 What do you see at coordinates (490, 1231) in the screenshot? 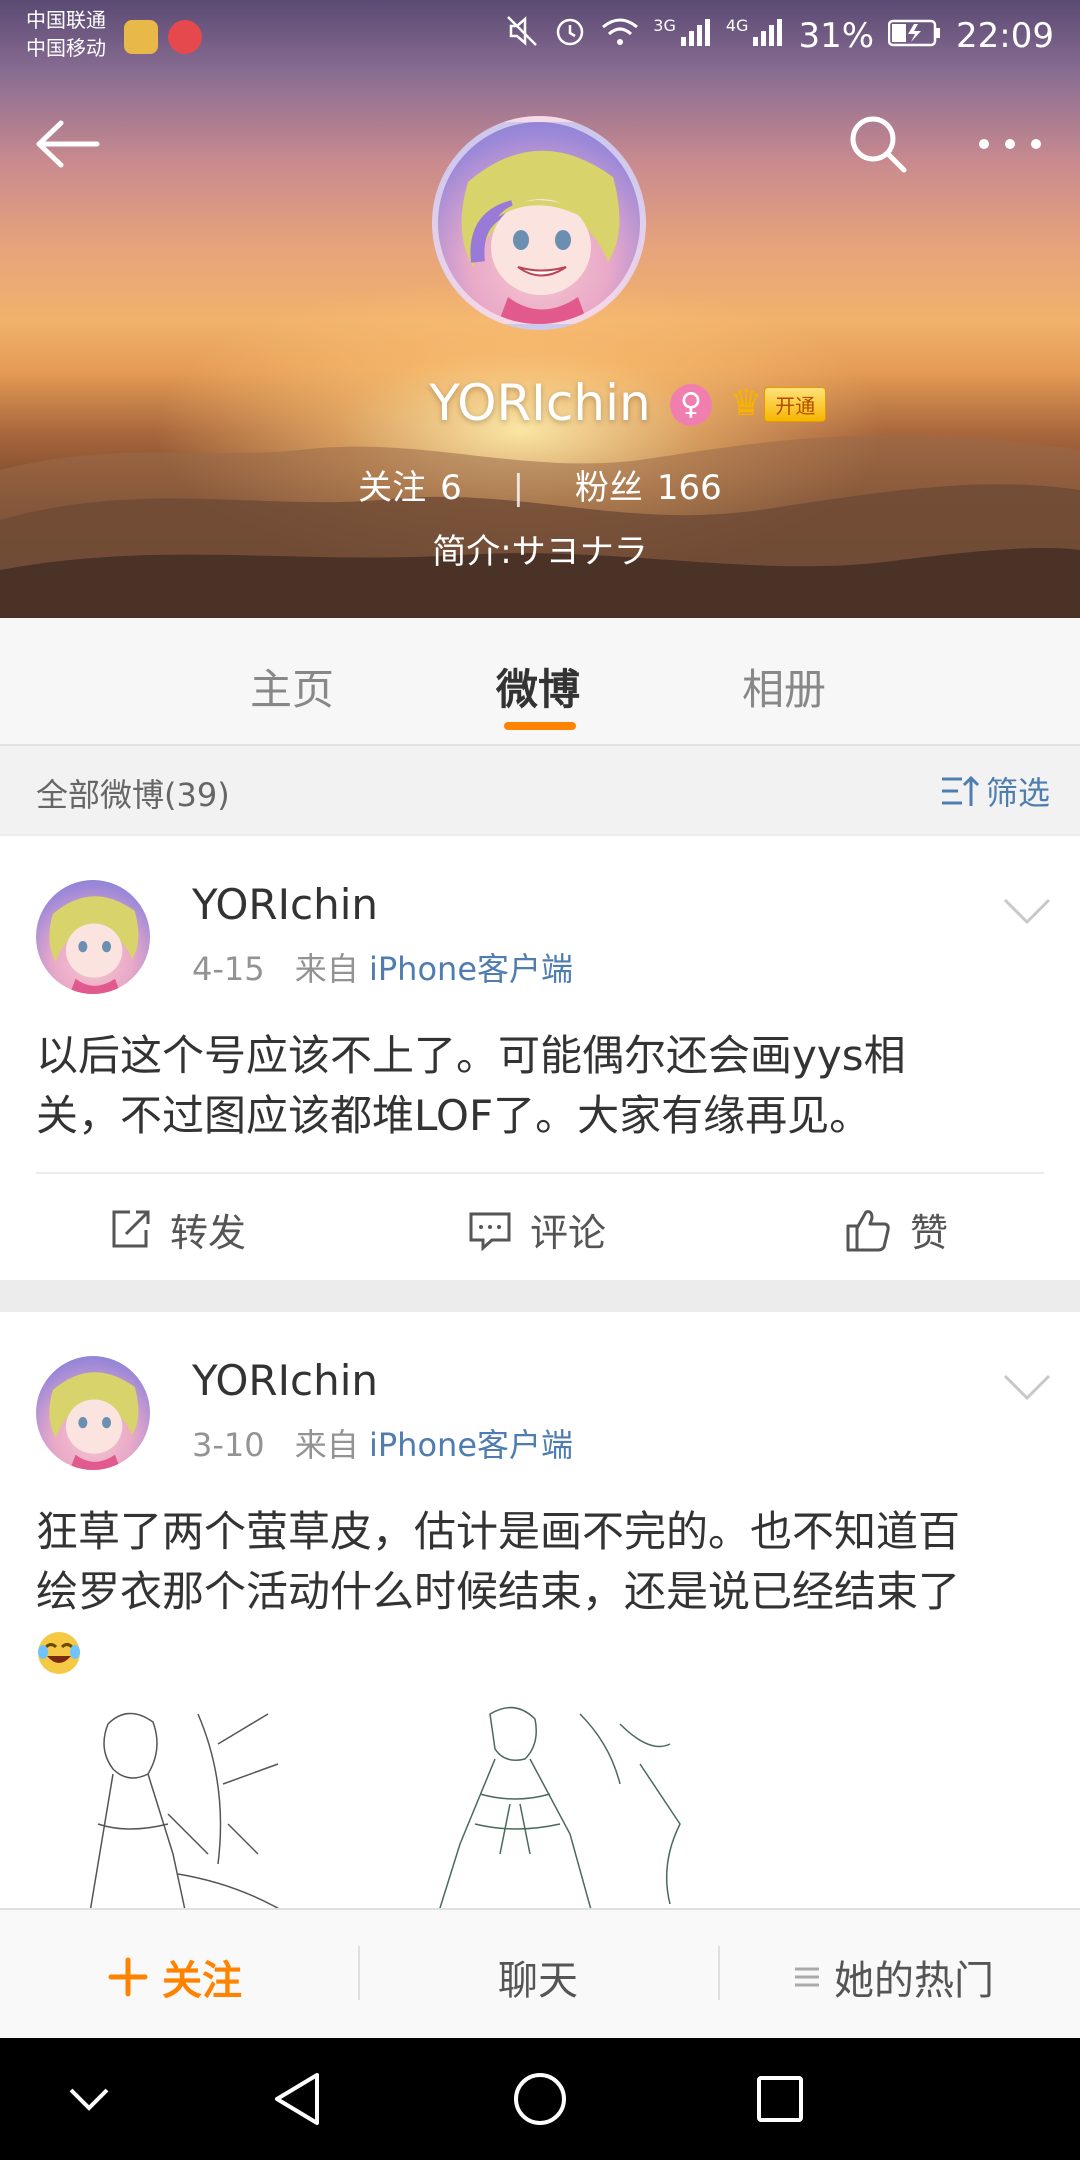
I see `comment-icon` at bounding box center [490, 1231].